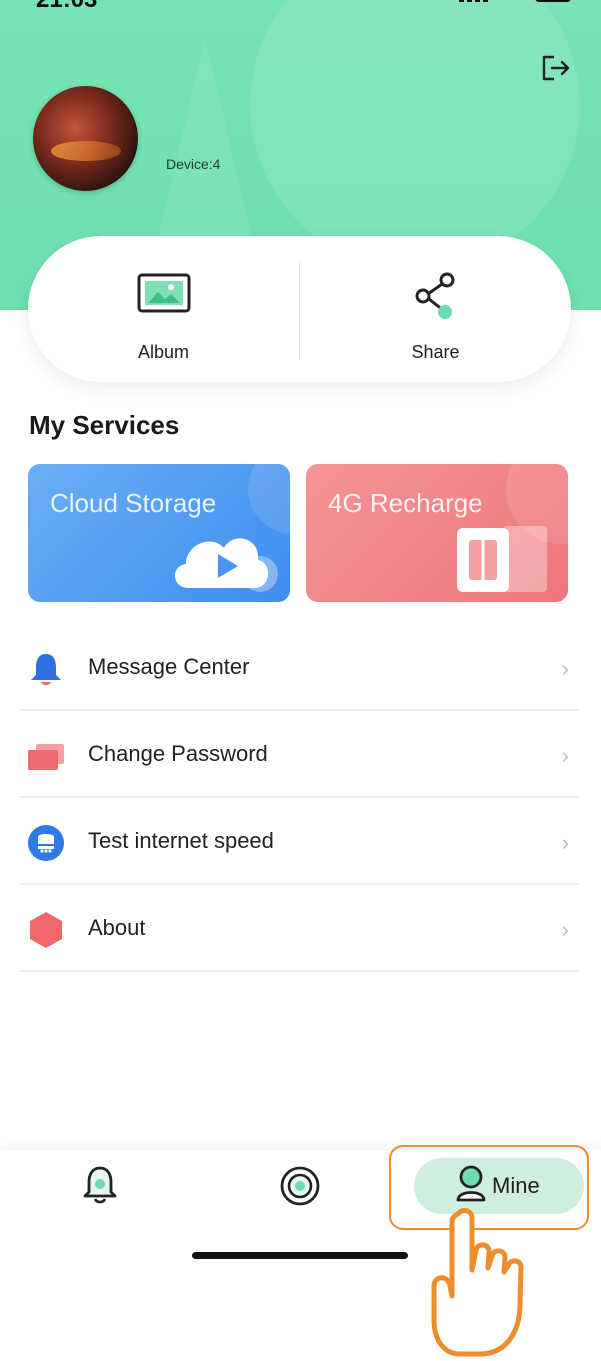 The image size is (601, 1361). I want to click on services-title: My Services, so click(104, 425).